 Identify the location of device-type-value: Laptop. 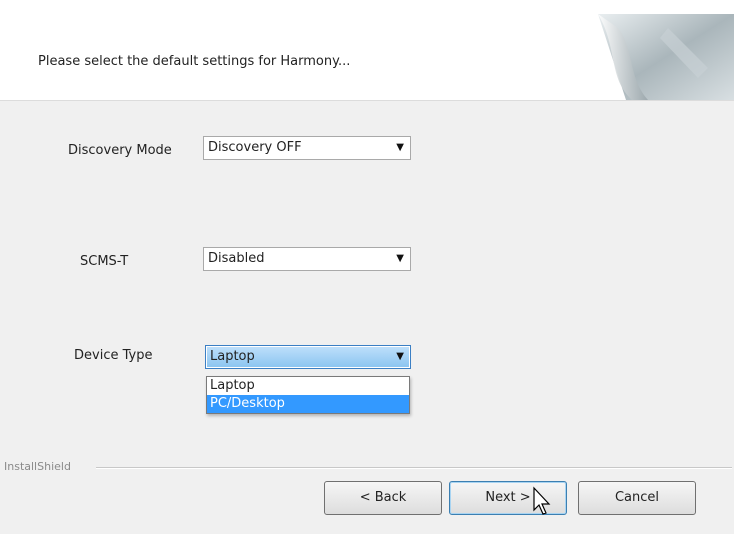
(232, 356).